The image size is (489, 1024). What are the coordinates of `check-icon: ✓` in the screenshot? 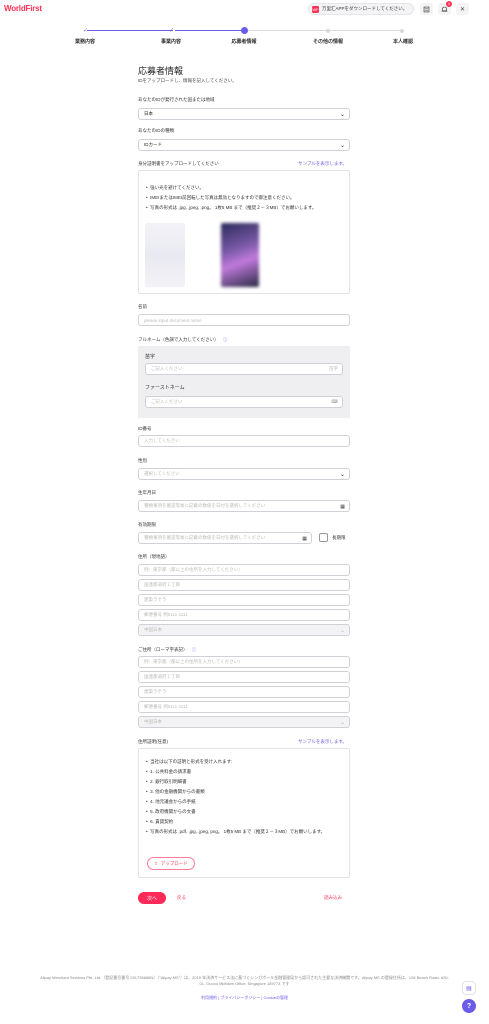 It's located at (171, 31).